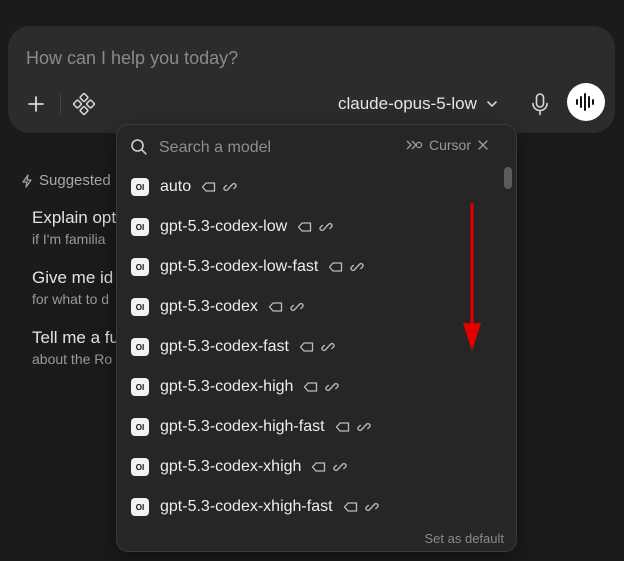 The width and height of the screenshot is (624, 561). I want to click on model-name: gpt-5.3-codex-xhigh-fast, so click(246, 506).